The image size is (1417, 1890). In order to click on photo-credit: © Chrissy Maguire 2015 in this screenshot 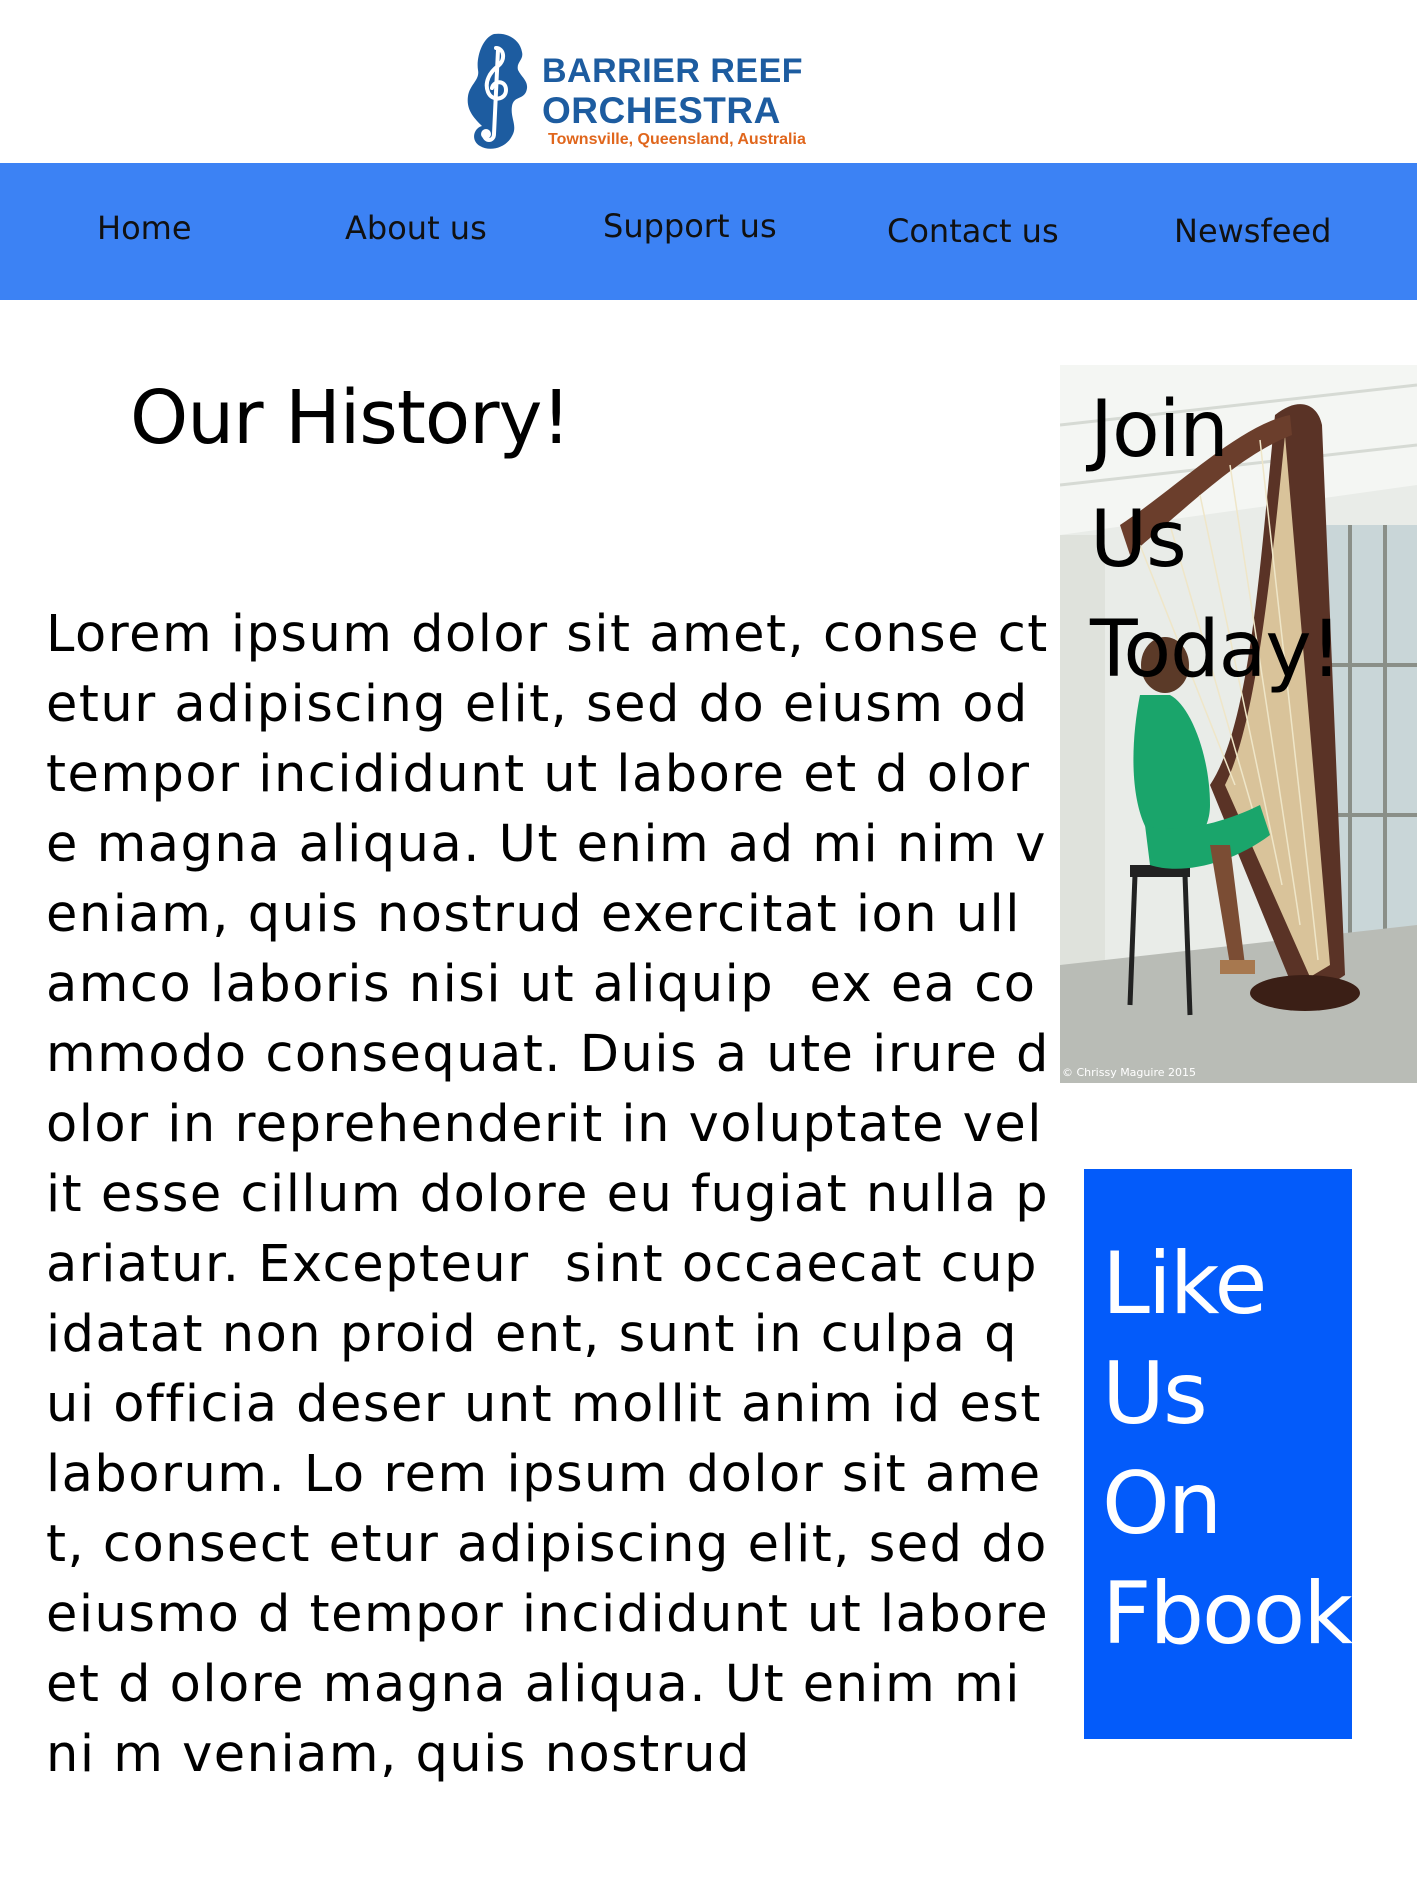, I will do `click(1129, 1072)`.